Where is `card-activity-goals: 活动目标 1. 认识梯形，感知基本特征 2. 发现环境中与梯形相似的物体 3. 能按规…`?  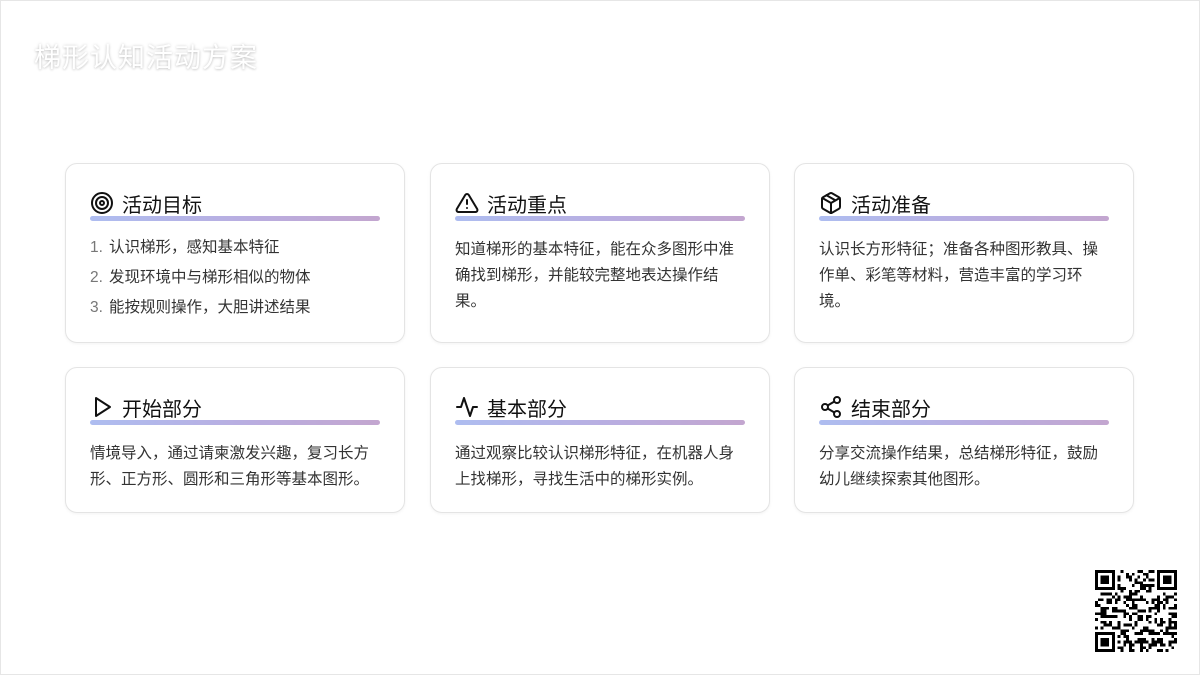
card-activity-goals: 活动目标 1. 认识梯形，感知基本特征 2. 发现环境中与梯形相似的物体 3. 能按规… is located at coordinates (235, 253).